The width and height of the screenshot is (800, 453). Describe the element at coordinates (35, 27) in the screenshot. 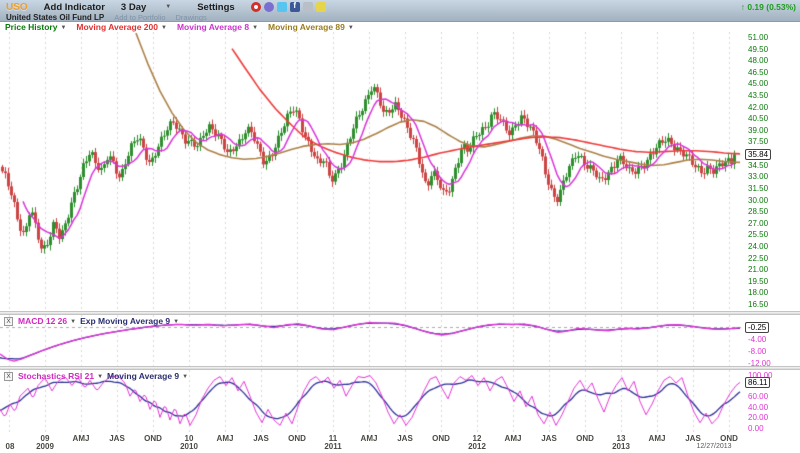

I see `legend-price-history: Price History` at that location.